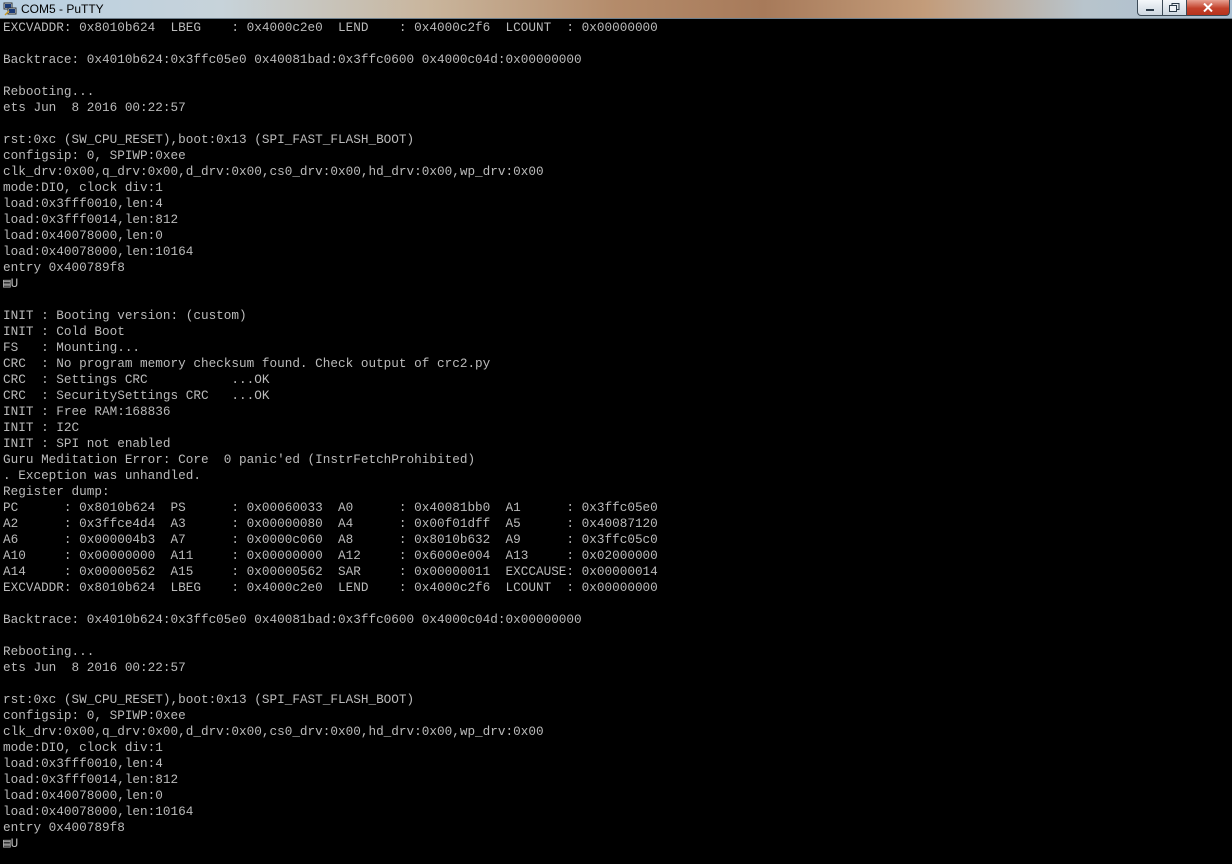  Describe the element at coordinates (41, 427) in the screenshot. I see `terminal-line: INIT : I2C` at that location.